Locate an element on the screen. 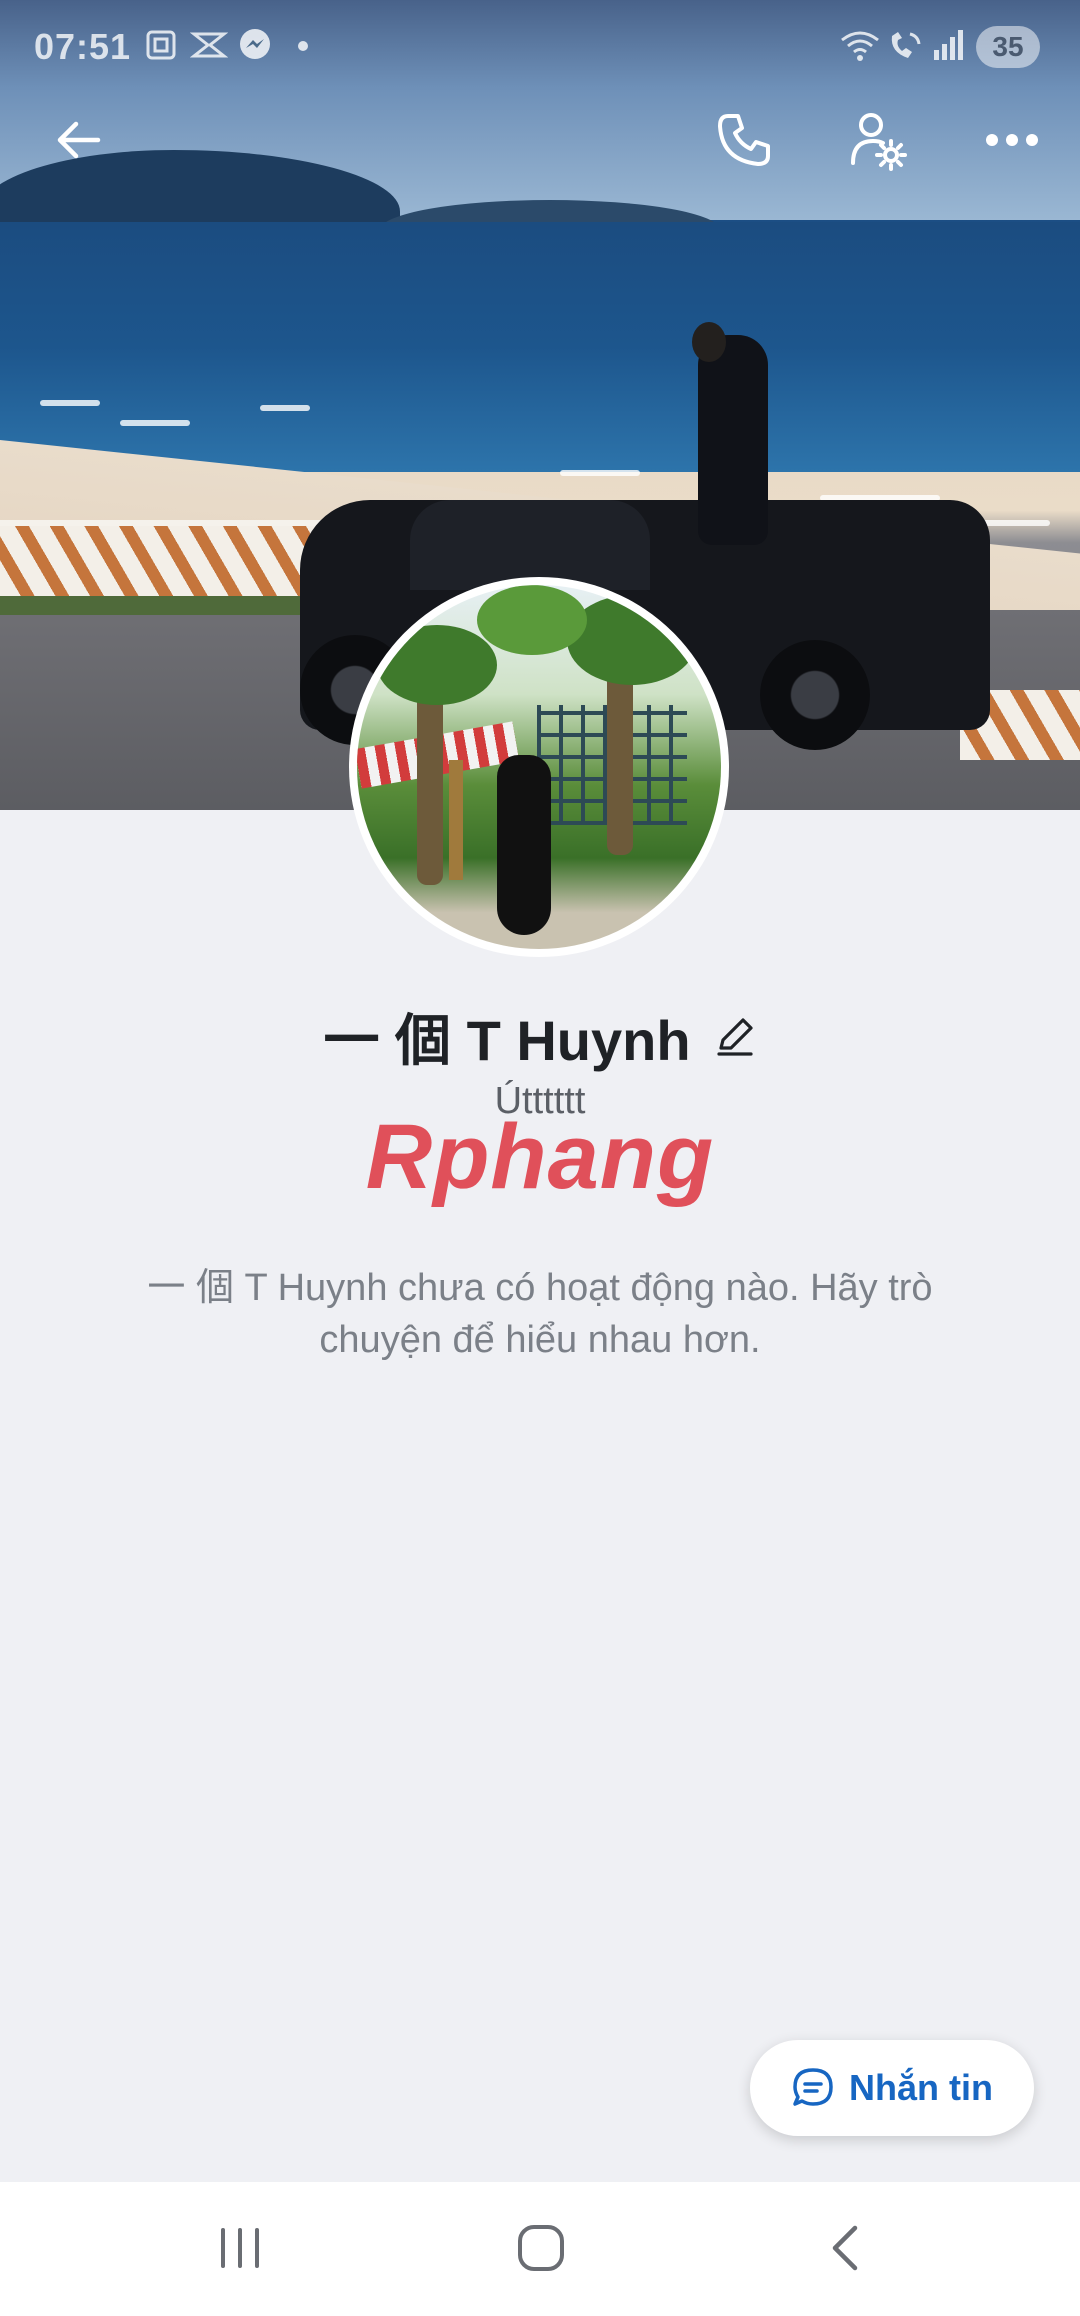 This screenshot has width=1080, height=2316. more-icon is located at coordinates (1012, 142).